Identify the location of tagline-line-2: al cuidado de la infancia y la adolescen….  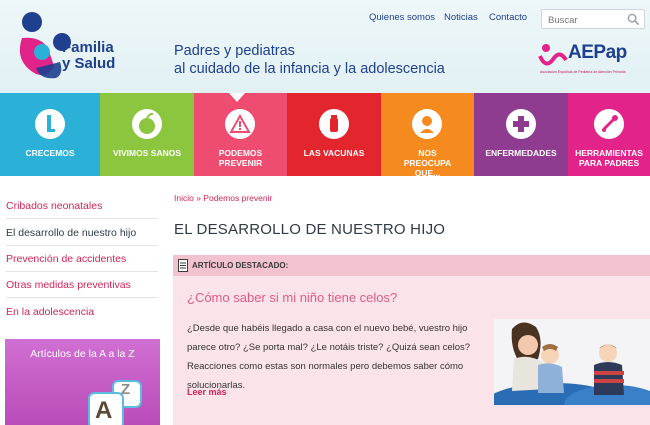
(309, 69).